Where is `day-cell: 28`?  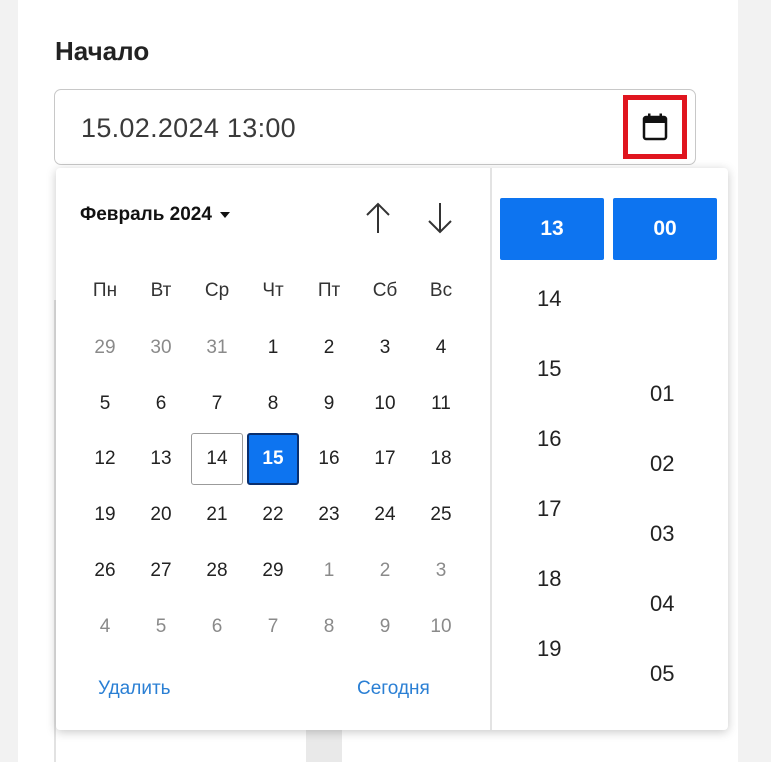 day-cell: 28 is located at coordinates (217, 571).